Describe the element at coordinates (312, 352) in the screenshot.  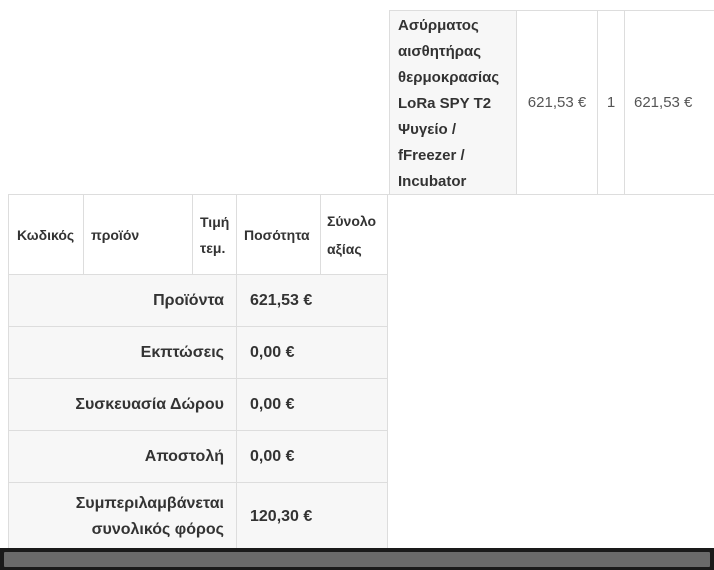
I see `summary-discounts-value: 0,00 €` at that location.